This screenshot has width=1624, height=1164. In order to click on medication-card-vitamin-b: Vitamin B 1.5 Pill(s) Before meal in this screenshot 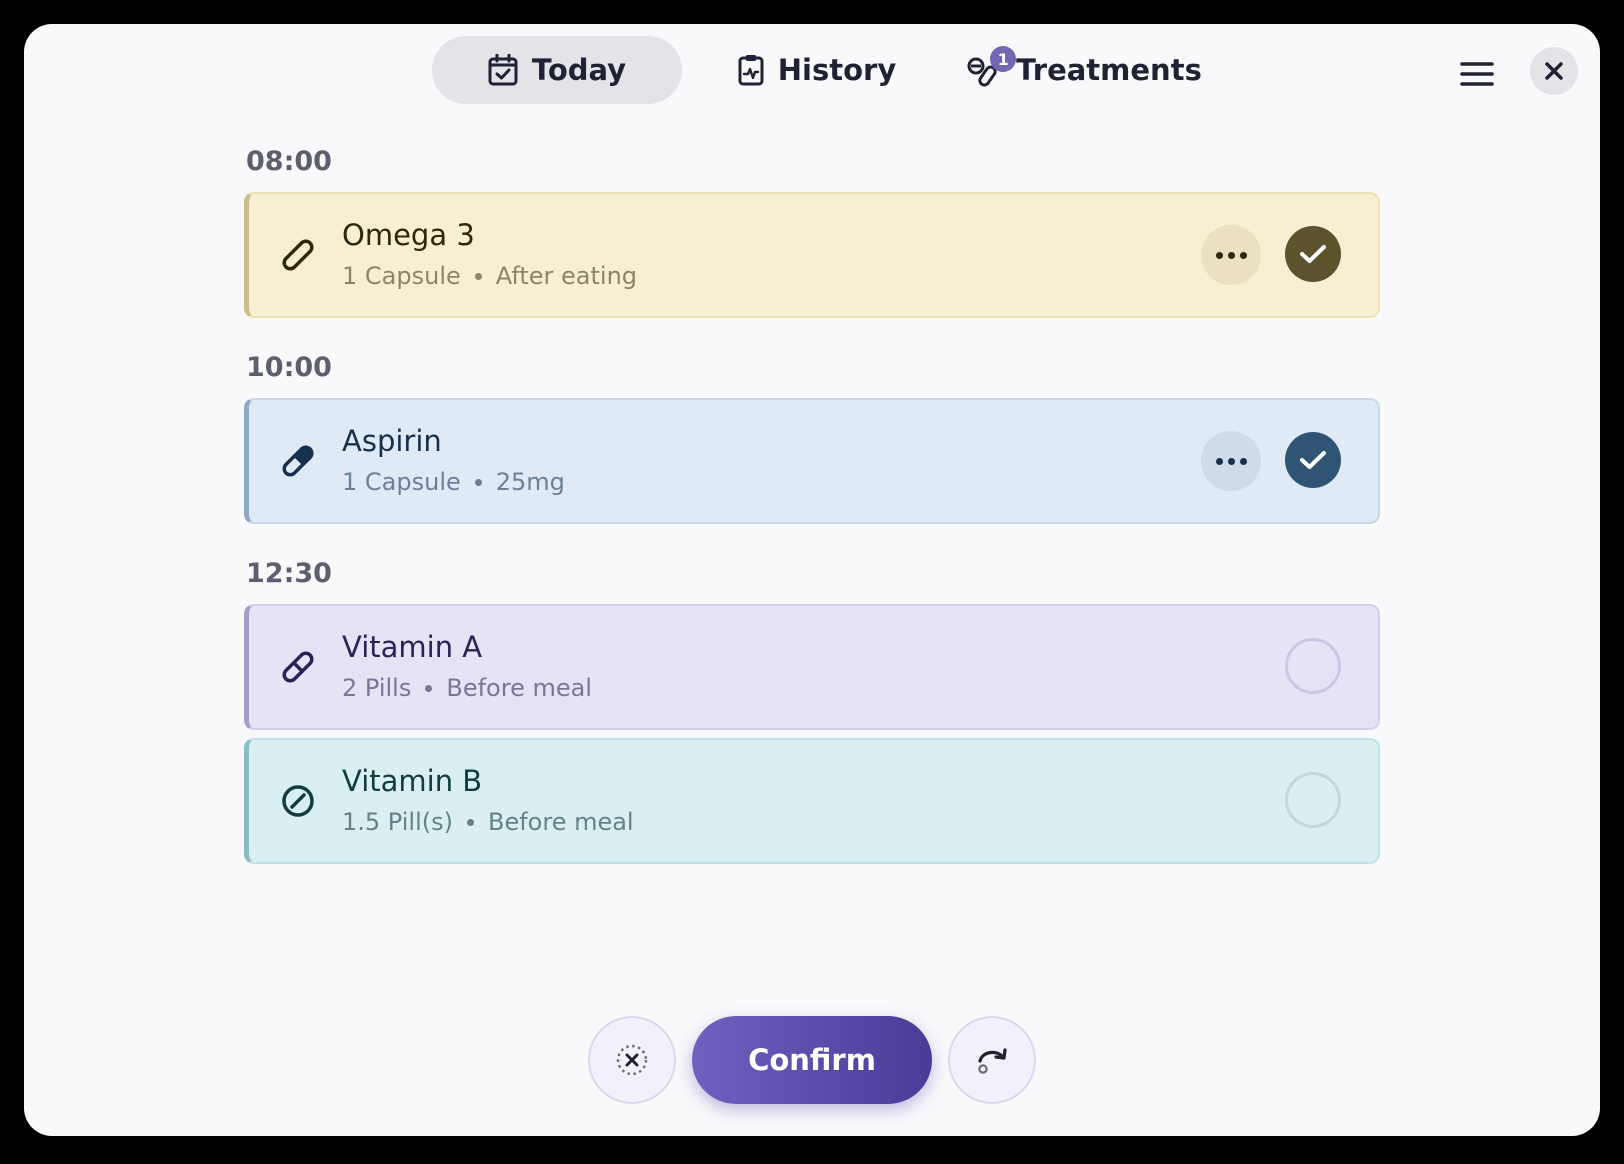, I will do `click(812, 801)`.